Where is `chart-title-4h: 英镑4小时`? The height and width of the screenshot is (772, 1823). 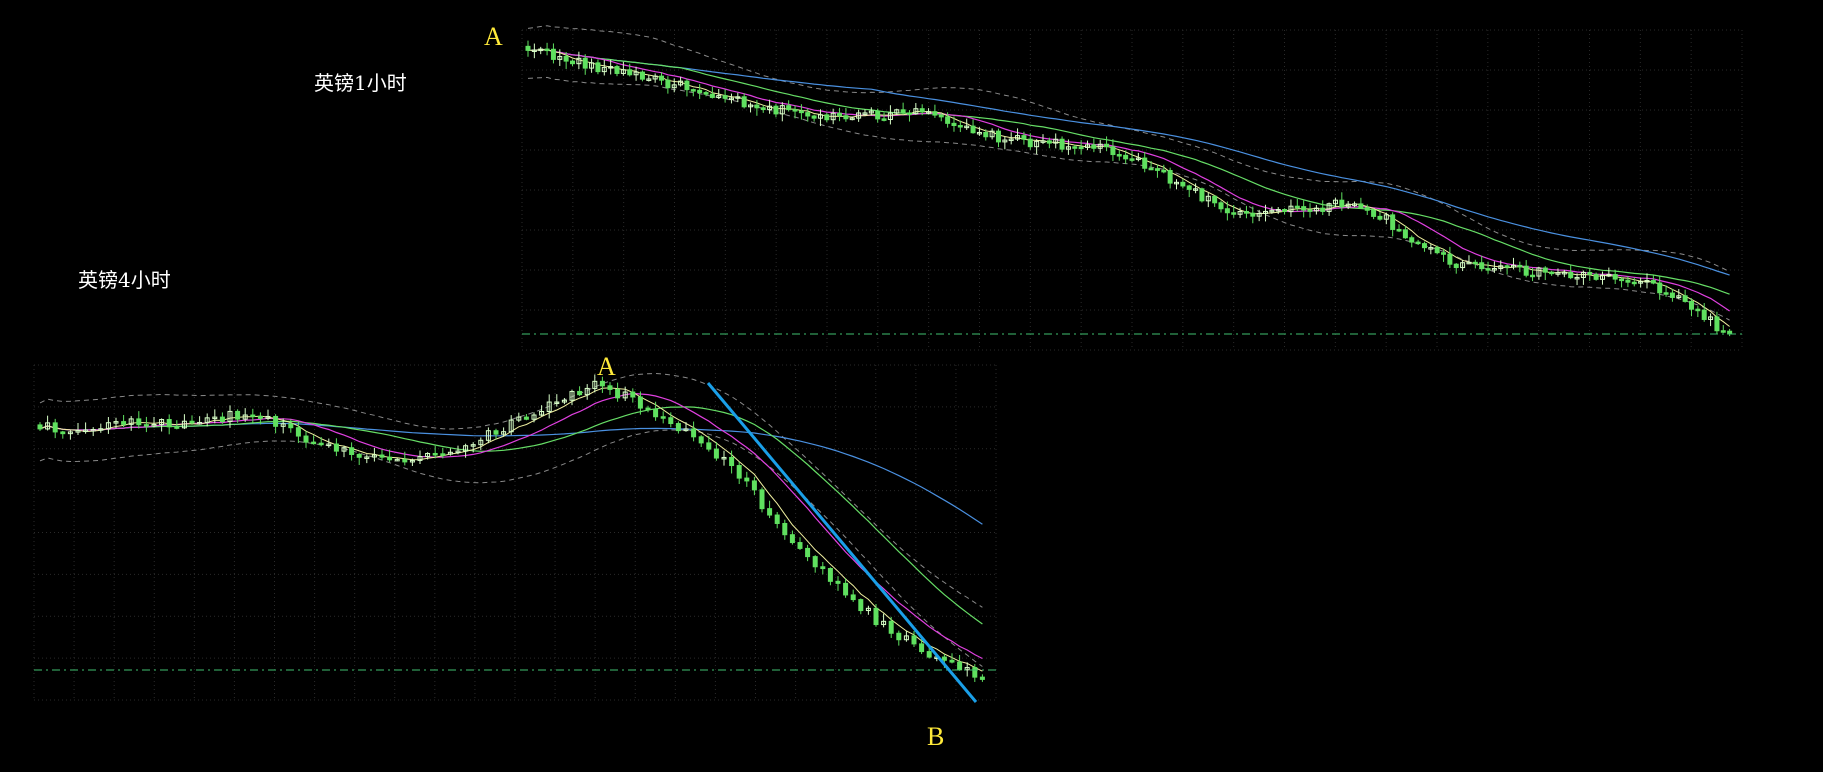 chart-title-4h: 英镑4小时 is located at coordinates (124, 280).